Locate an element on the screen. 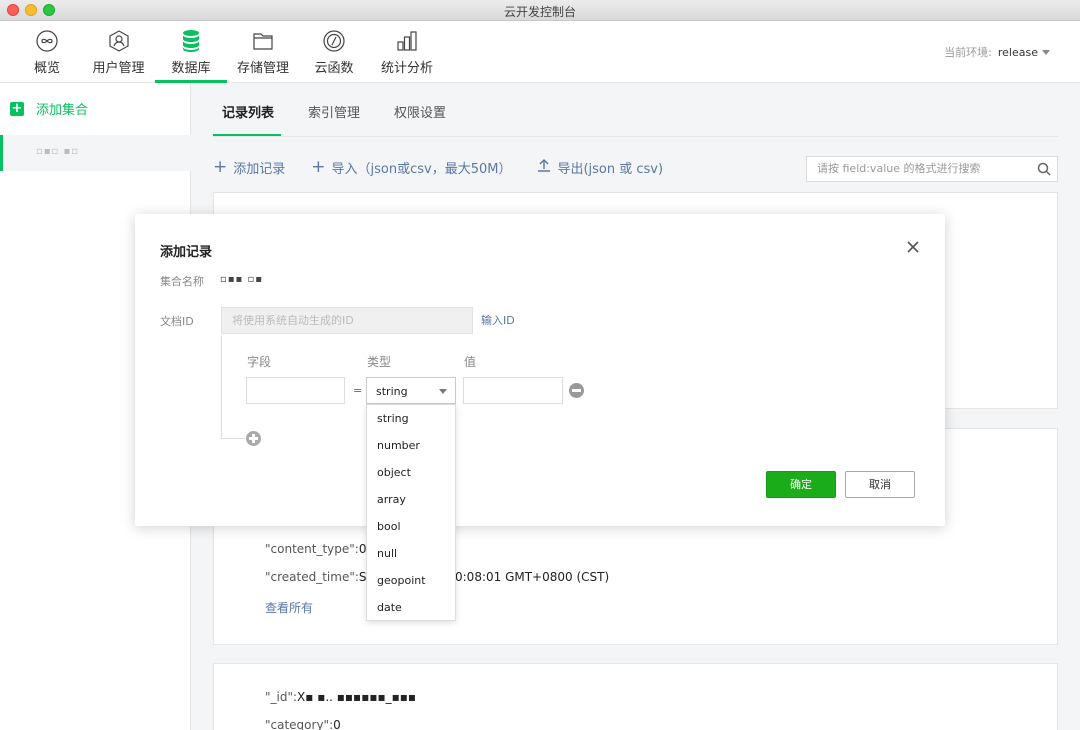 The height and width of the screenshot is (730, 1080). add-collection-label: 添加集合 is located at coordinates (62, 110).